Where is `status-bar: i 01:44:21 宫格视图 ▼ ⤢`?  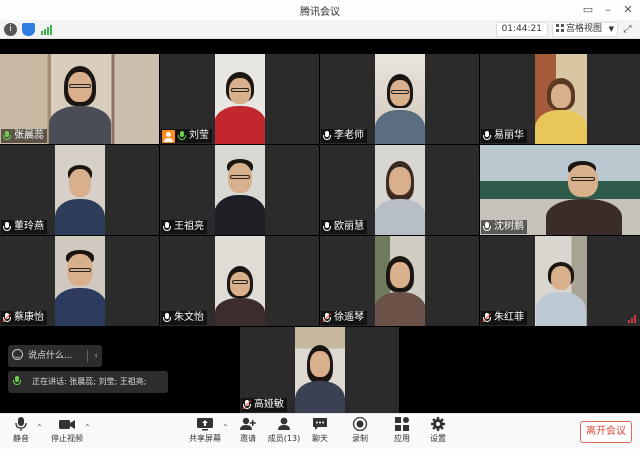 status-bar: i 01:44:21 宫格视图 ▼ ⤢ is located at coordinates (320, 29).